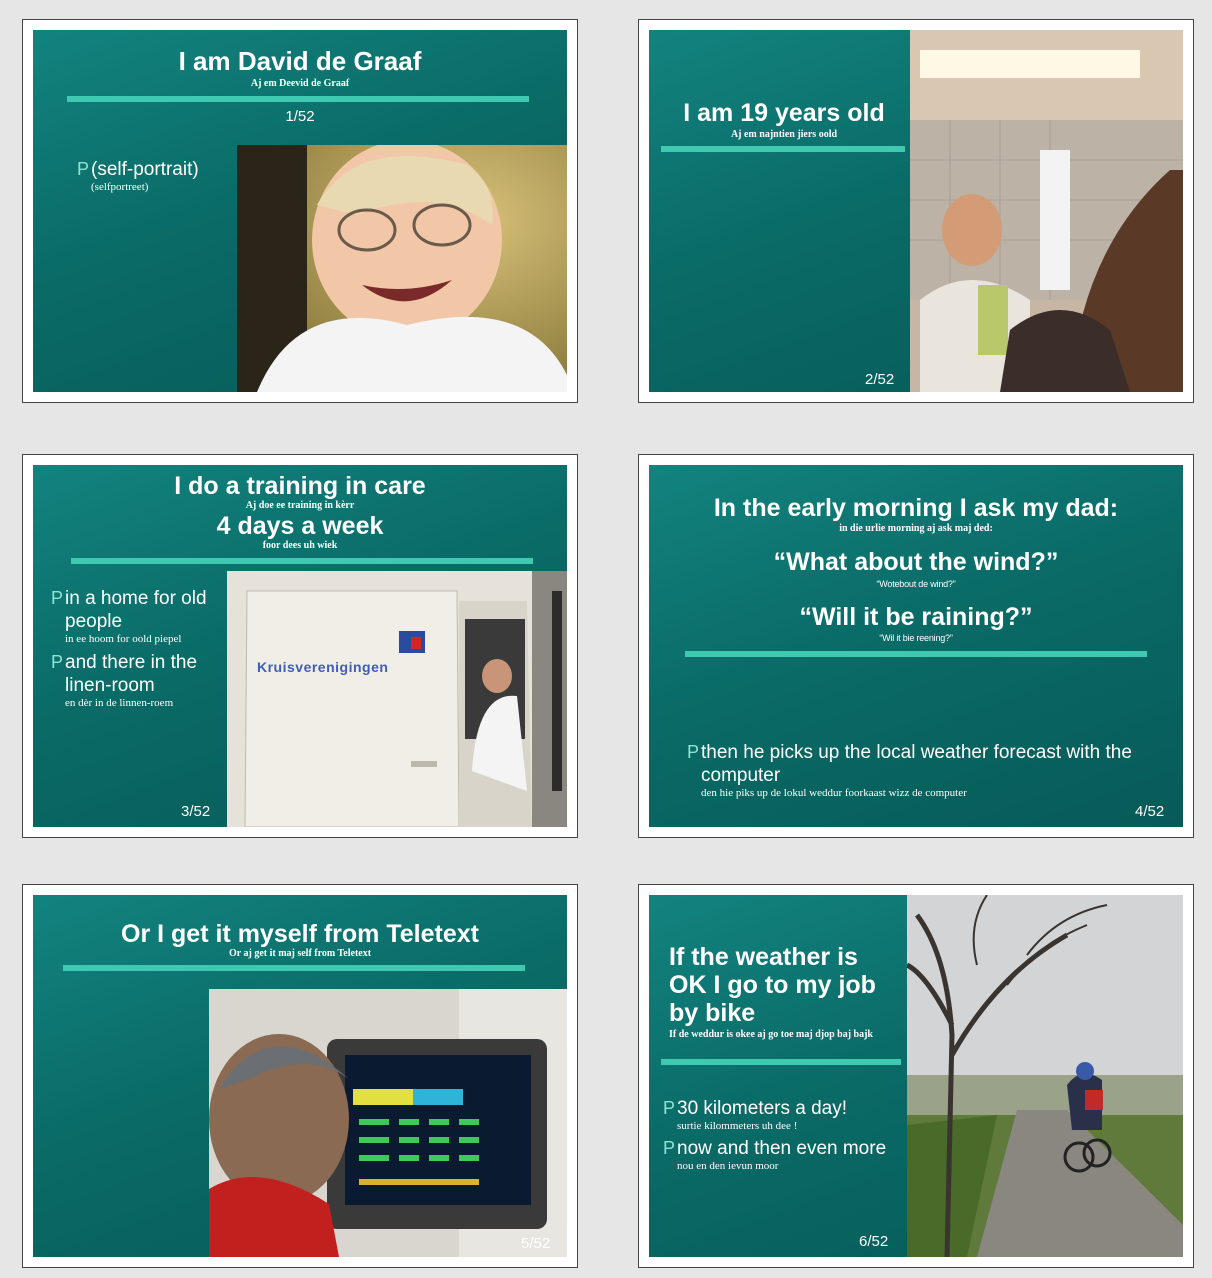 The height and width of the screenshot is (1278, 1212). I want to click on slide-subtitle-line-2: foor dees uh wiek, so click(300, 545).